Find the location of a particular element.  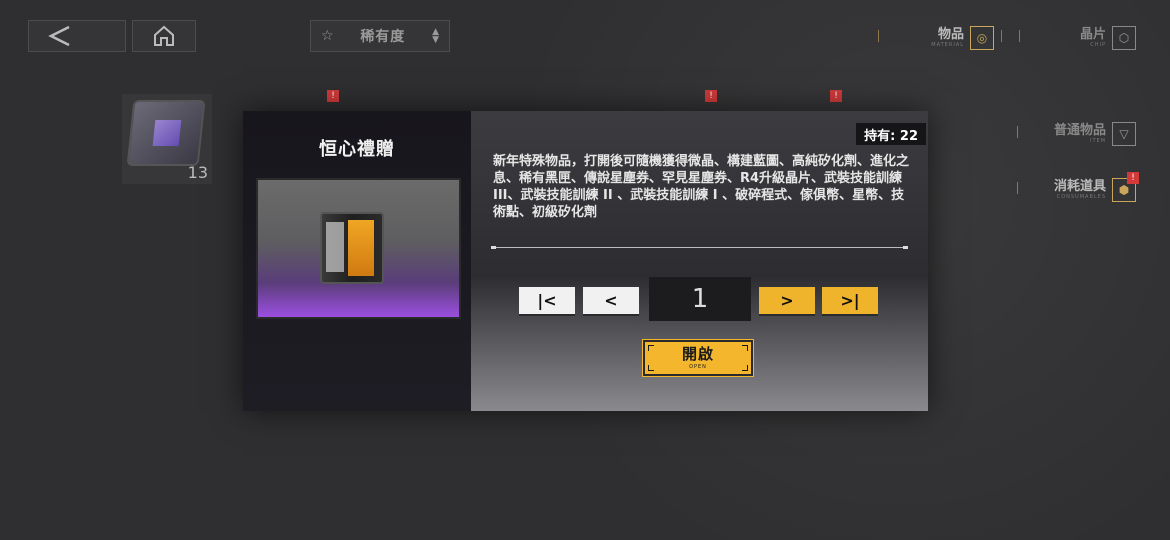

item-image is located at coordinates (358, 248).